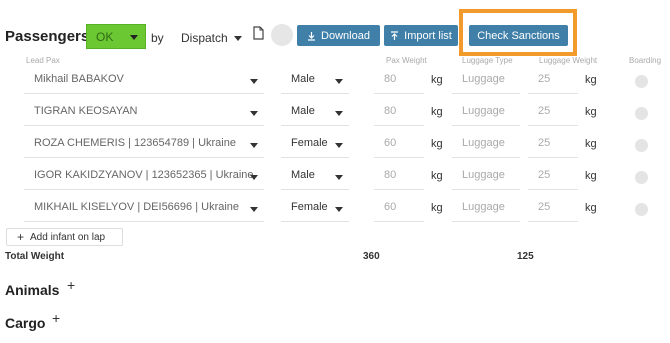 Image resolution: width=670 pixels, height=343 pixels. Describe the element at coordinates (144, 80) in the screenshot. I see `passenger-name-select: Mikhail BABAKOV` at that location.